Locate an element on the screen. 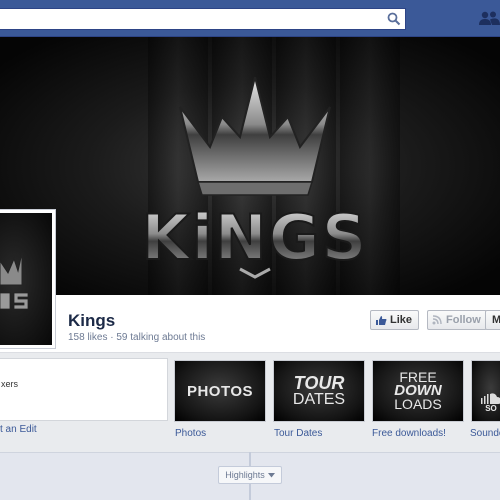  app-label-tour-dates: Tour Dates is located at coordinates (298, 433).